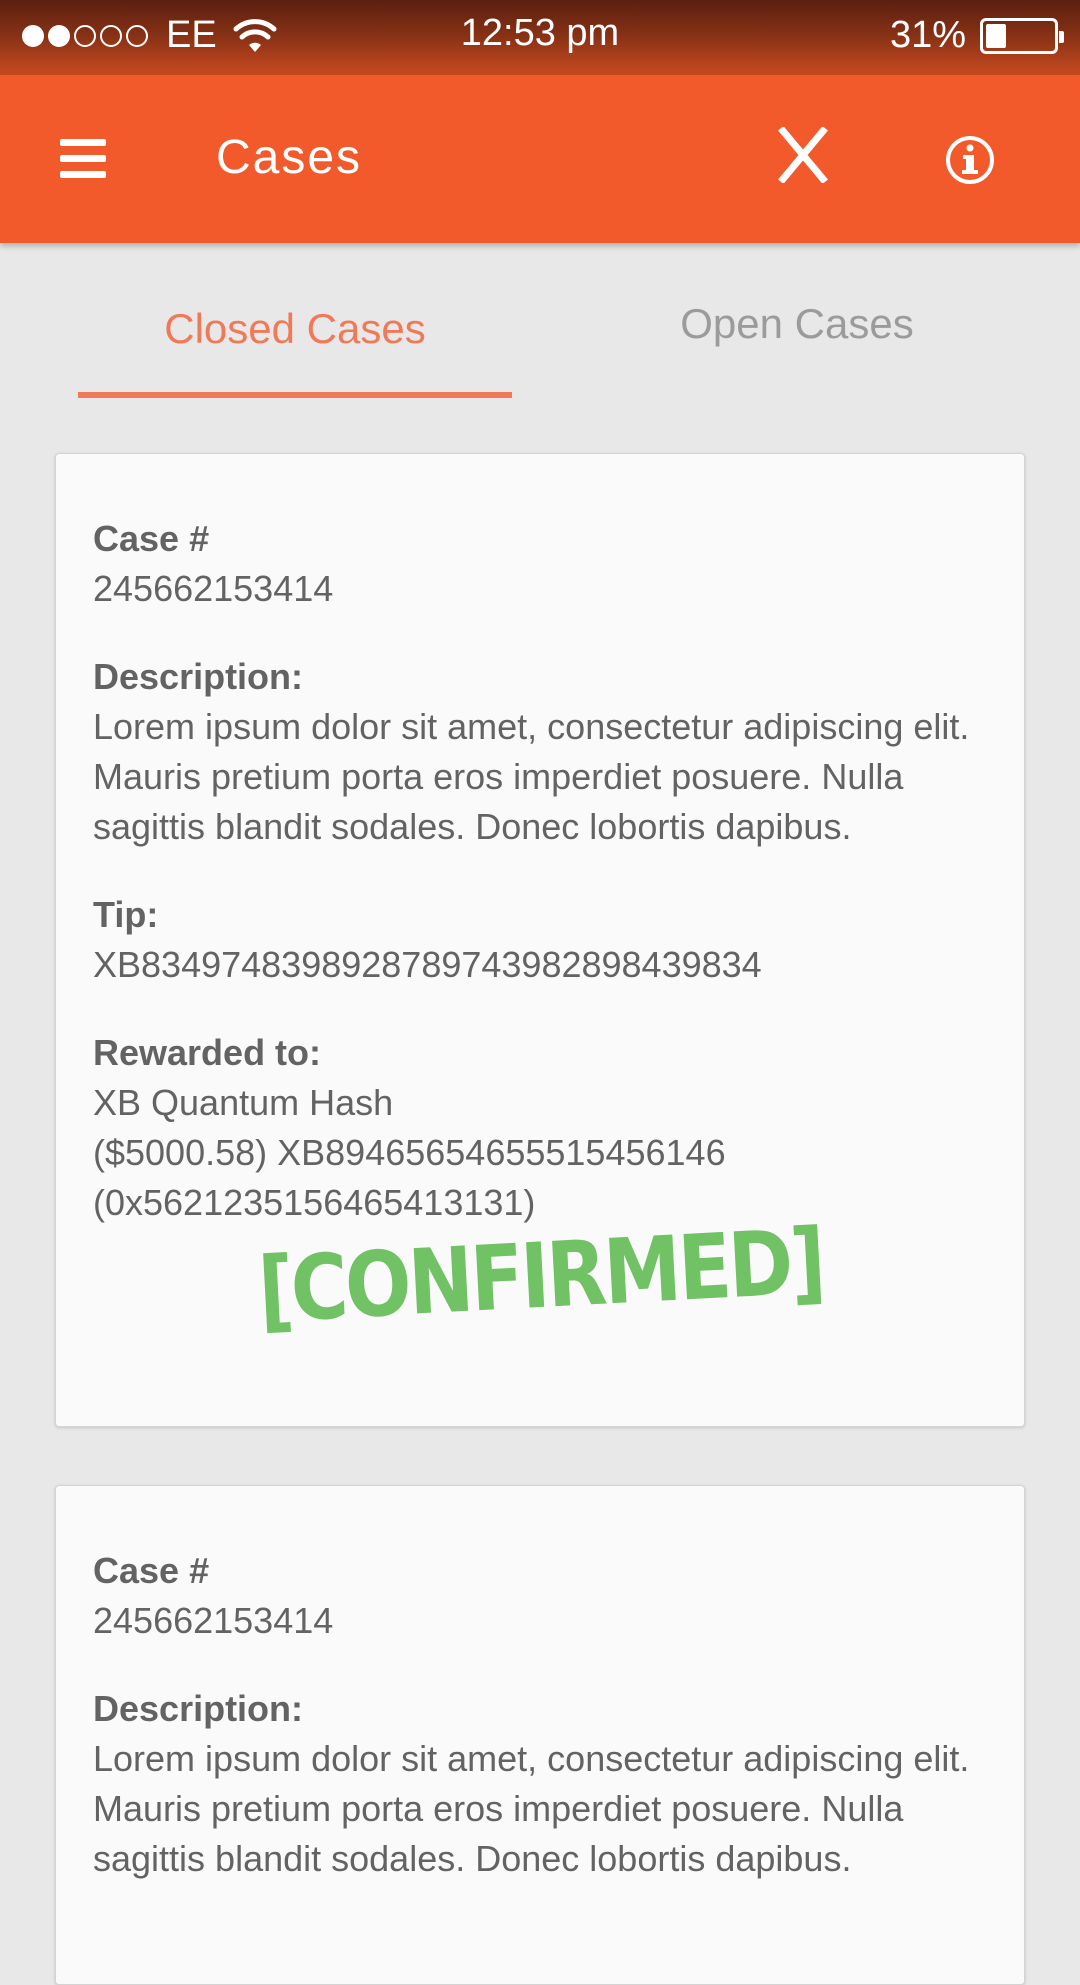 This screenshot has width=1080, height=1985. Describe the element at coordinates (970, 160) in the screenshot. I see `info-icon` at that location.